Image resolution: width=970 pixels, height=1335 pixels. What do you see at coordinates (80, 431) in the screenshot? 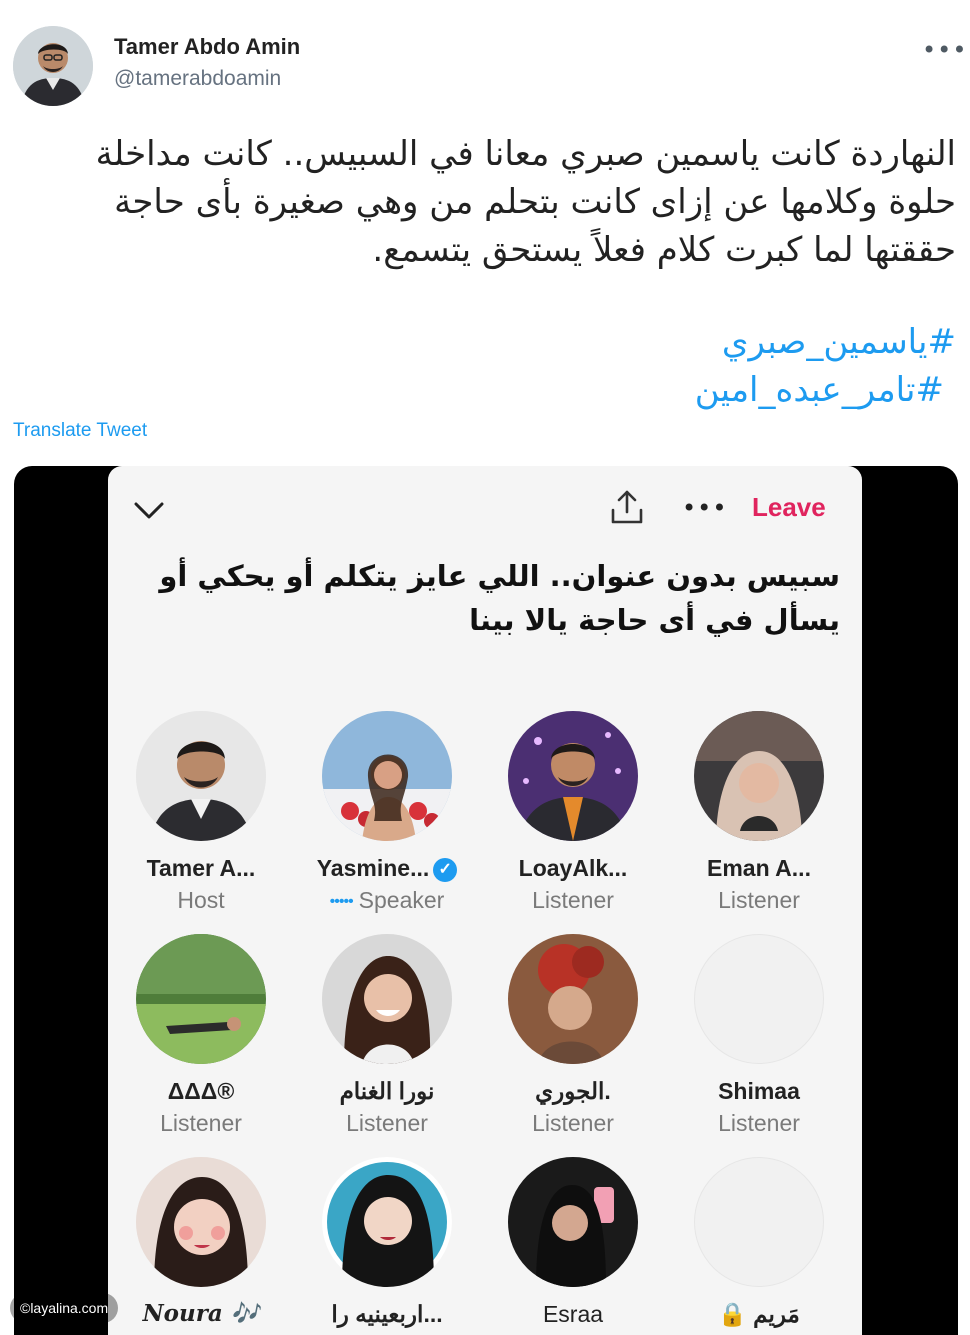
I see `translate-tweet-link: Translate Tweet` at bounding box center [80, 431].